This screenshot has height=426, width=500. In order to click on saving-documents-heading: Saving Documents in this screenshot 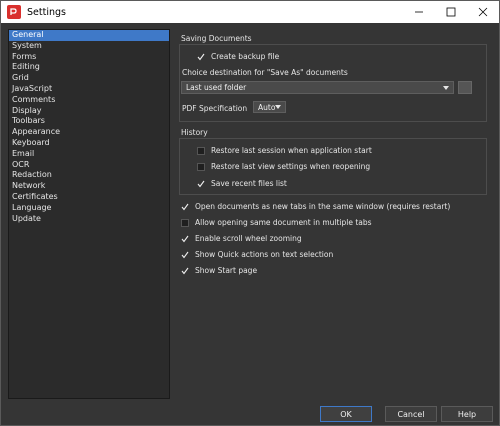, I will do `click(216, 38)`.